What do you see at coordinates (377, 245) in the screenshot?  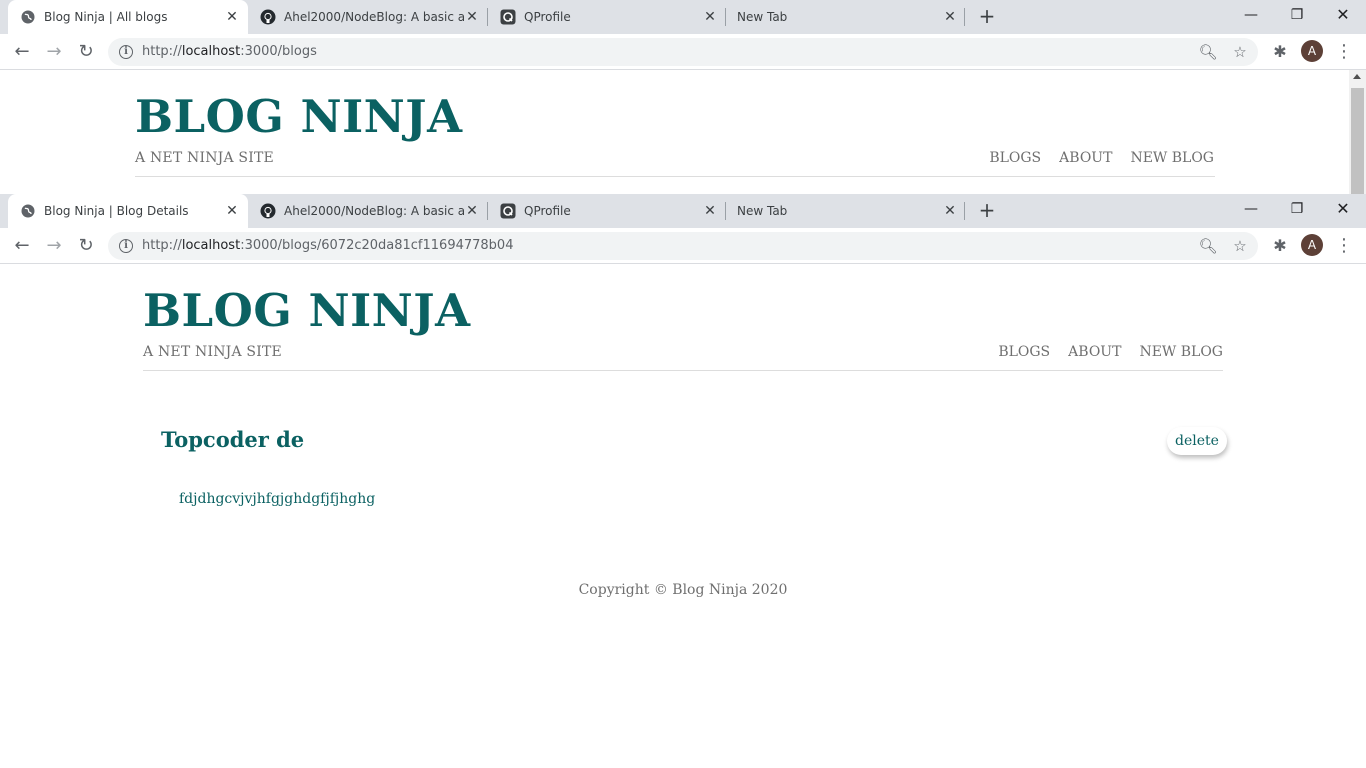 I see `url-path: :3000/blogs/6072c20da81cf11694778b04` at bounding box center [377, 245].